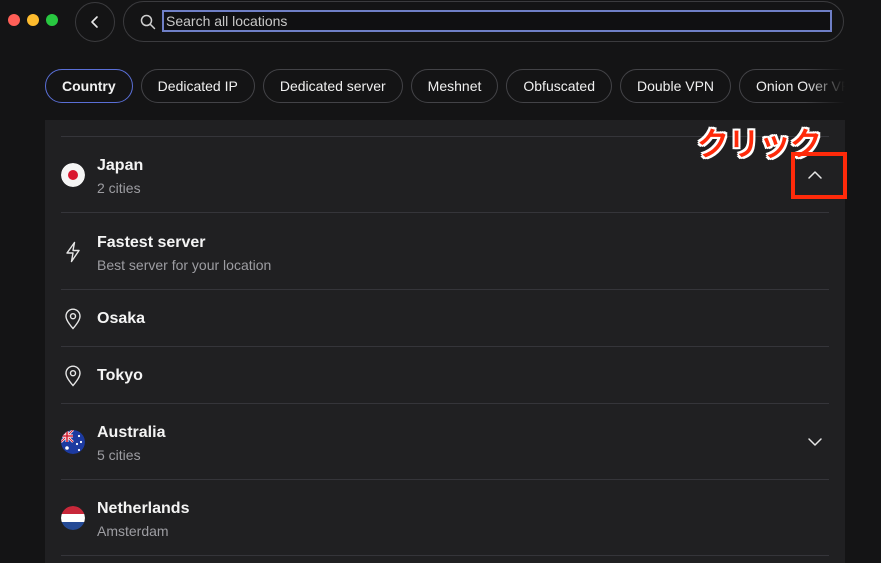 The image size is (881, 563). I want to click on window-controls, so click(33, 20).